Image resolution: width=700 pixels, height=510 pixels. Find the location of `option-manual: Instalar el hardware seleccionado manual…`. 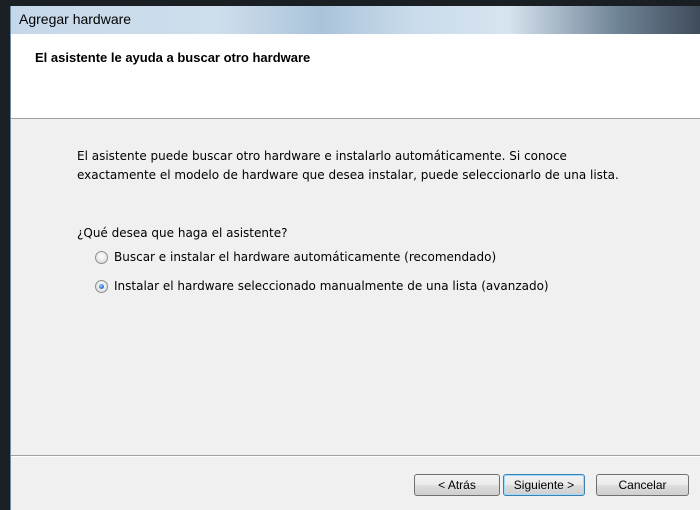

option-manual: Instalar el hardware seleccionado manual… is located at coordinates (322, 286).